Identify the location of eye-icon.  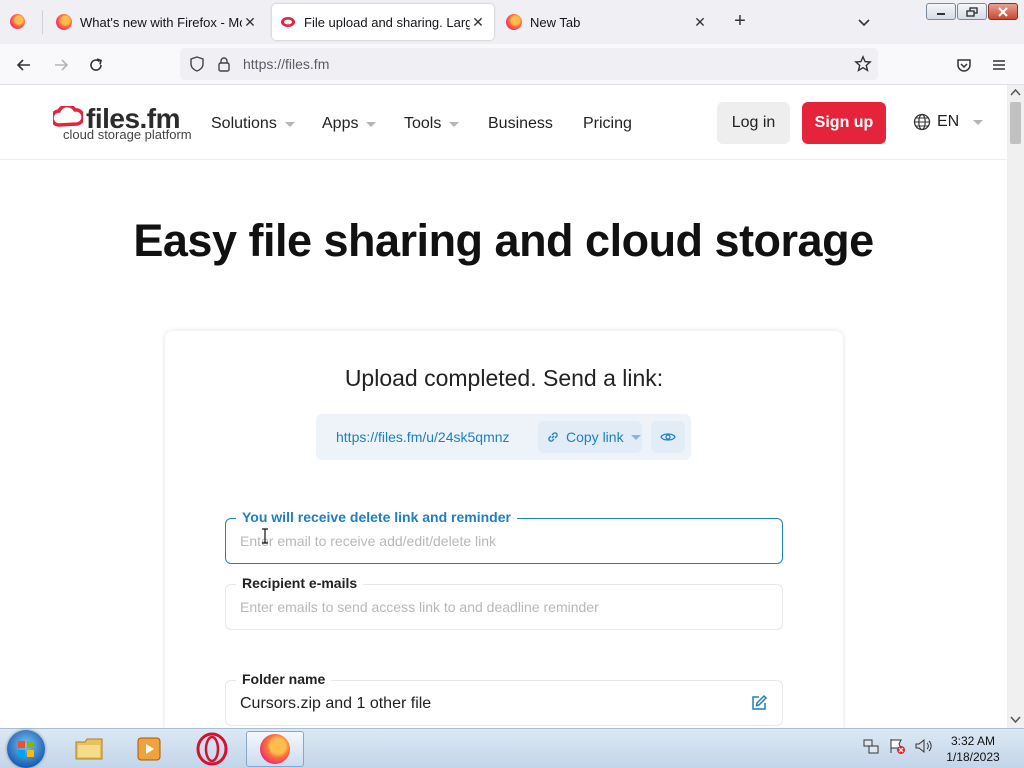
(668, 437).